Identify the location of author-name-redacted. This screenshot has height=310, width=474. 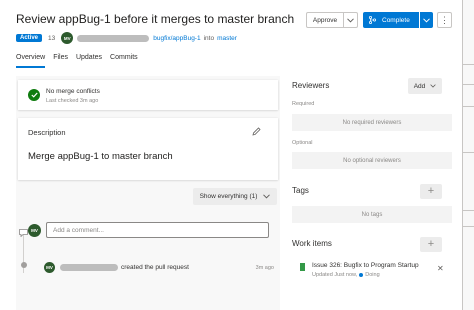
(113, 38).